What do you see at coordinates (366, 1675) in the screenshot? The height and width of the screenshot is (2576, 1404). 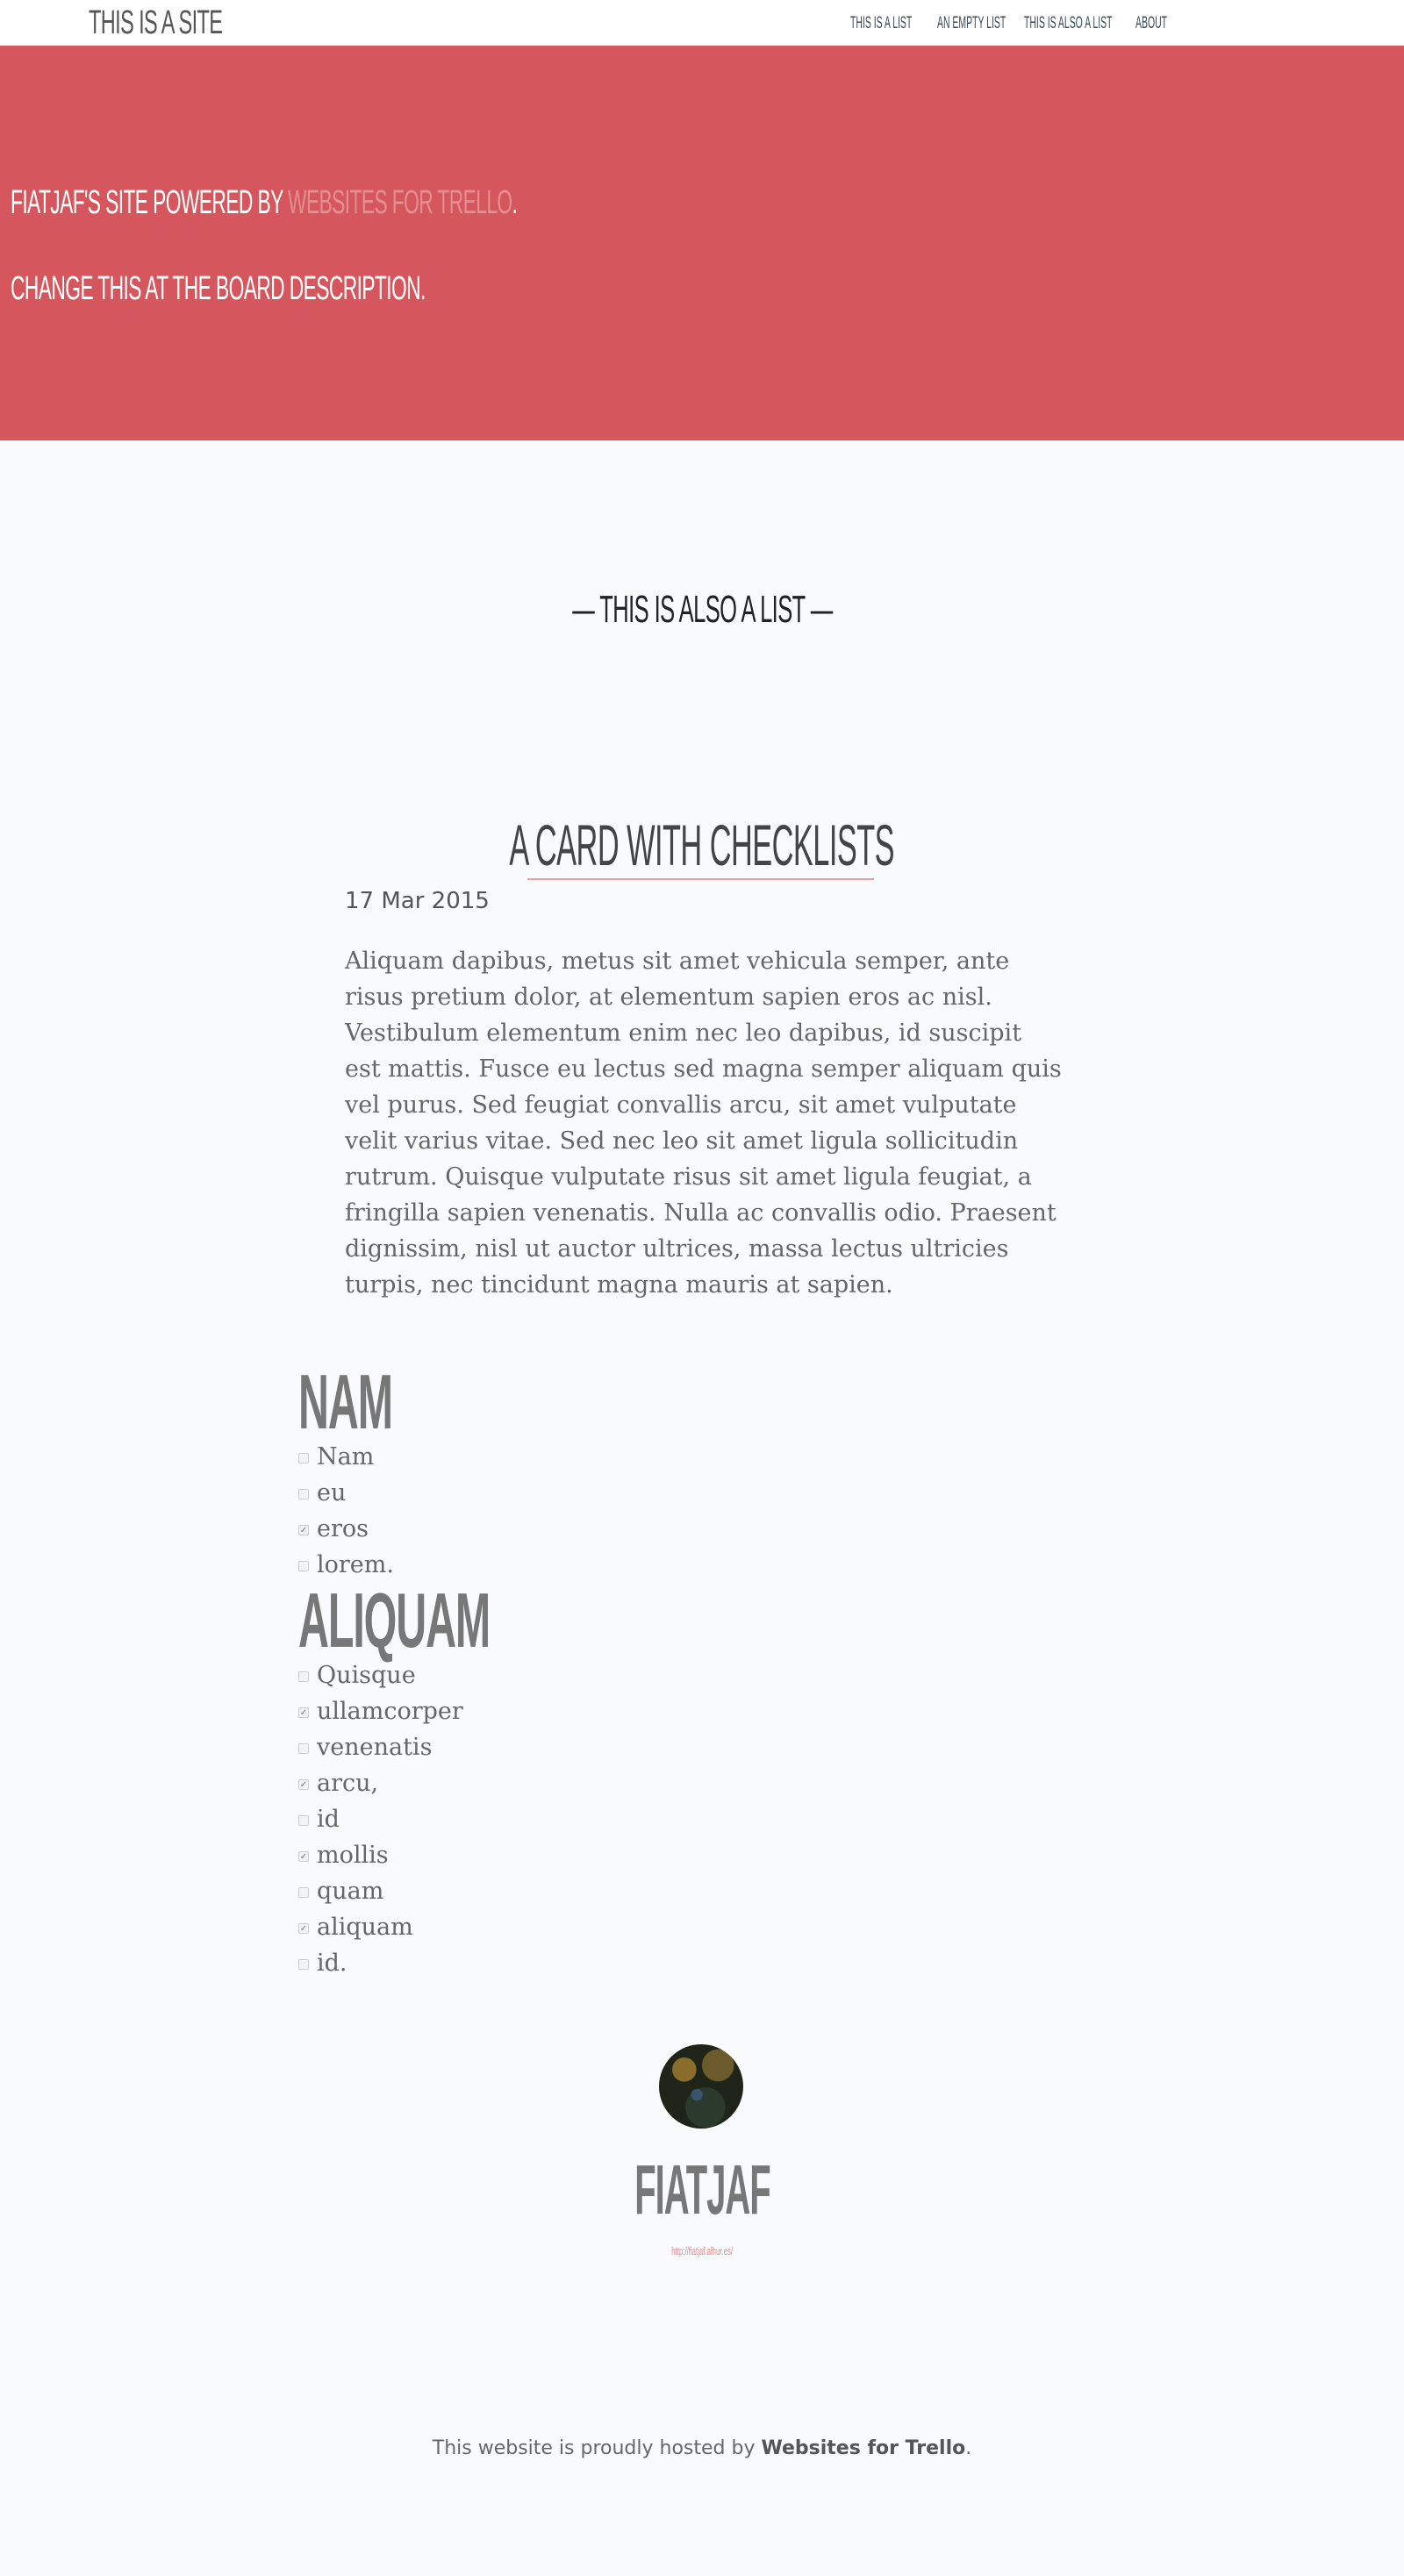 I see `checklist-item-label: Quisque` at bounding box center [366, 1675].